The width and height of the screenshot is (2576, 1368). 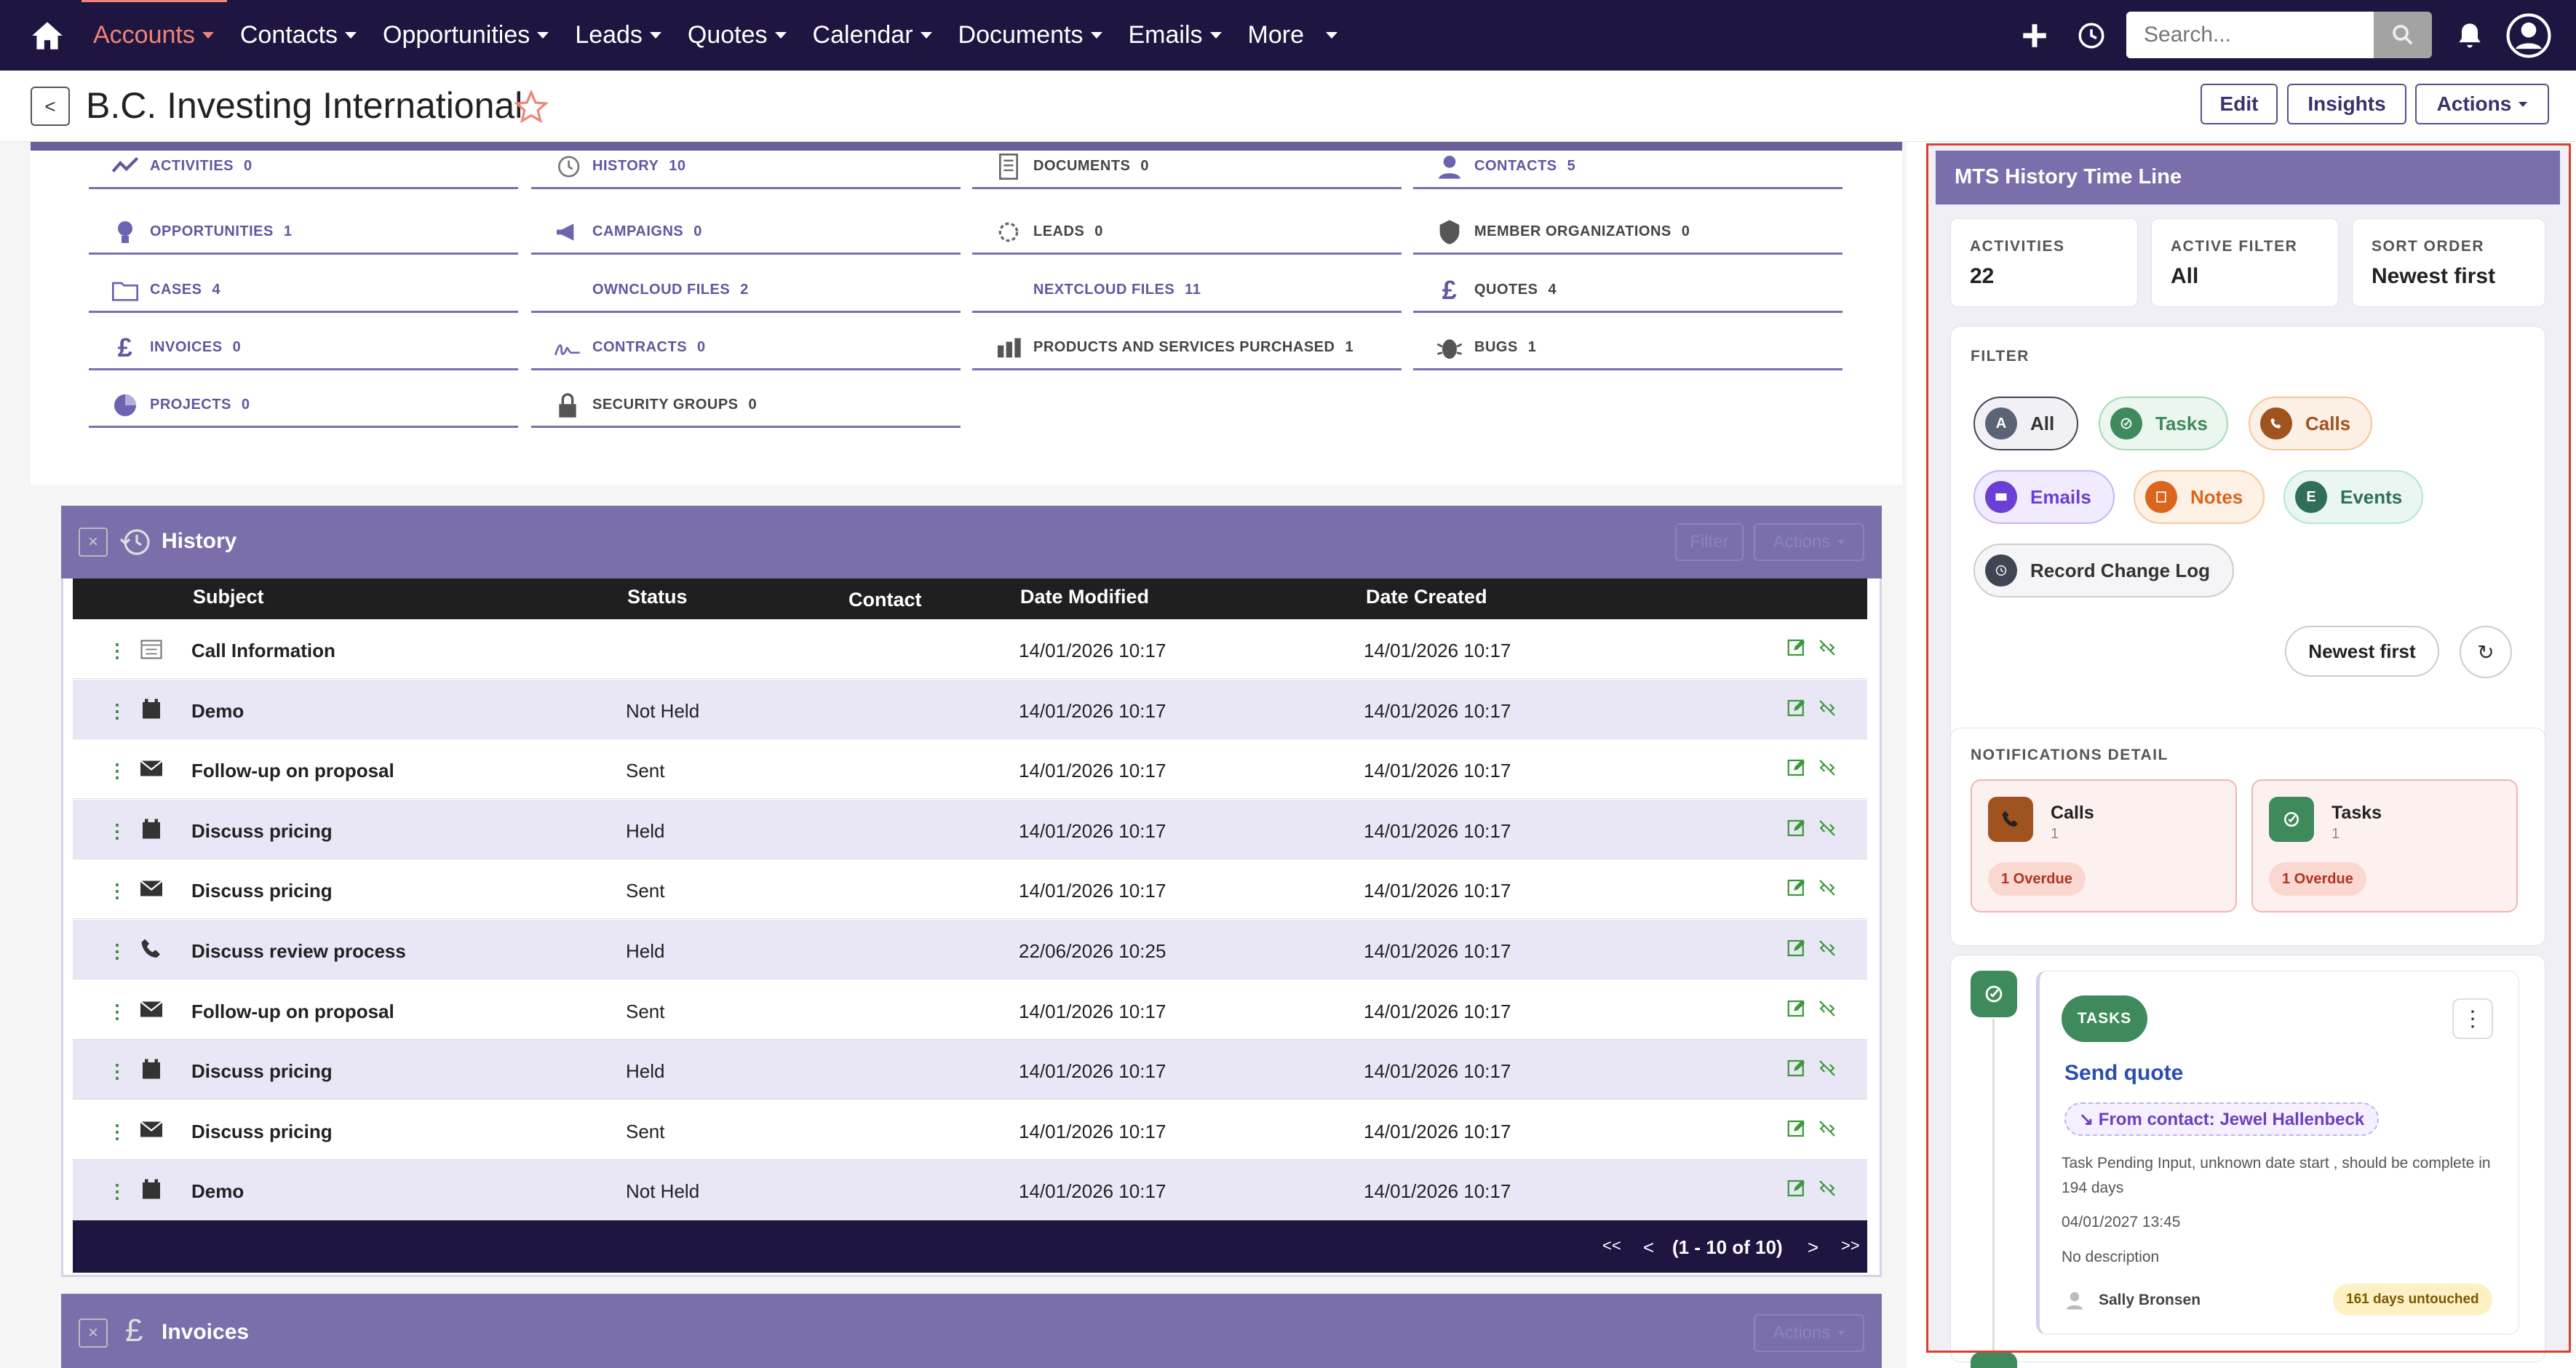 What do you see at coordinates (2346, 104) in the screenshot?
I see `insights-button: Insights` at bounding box center [2346, 104].